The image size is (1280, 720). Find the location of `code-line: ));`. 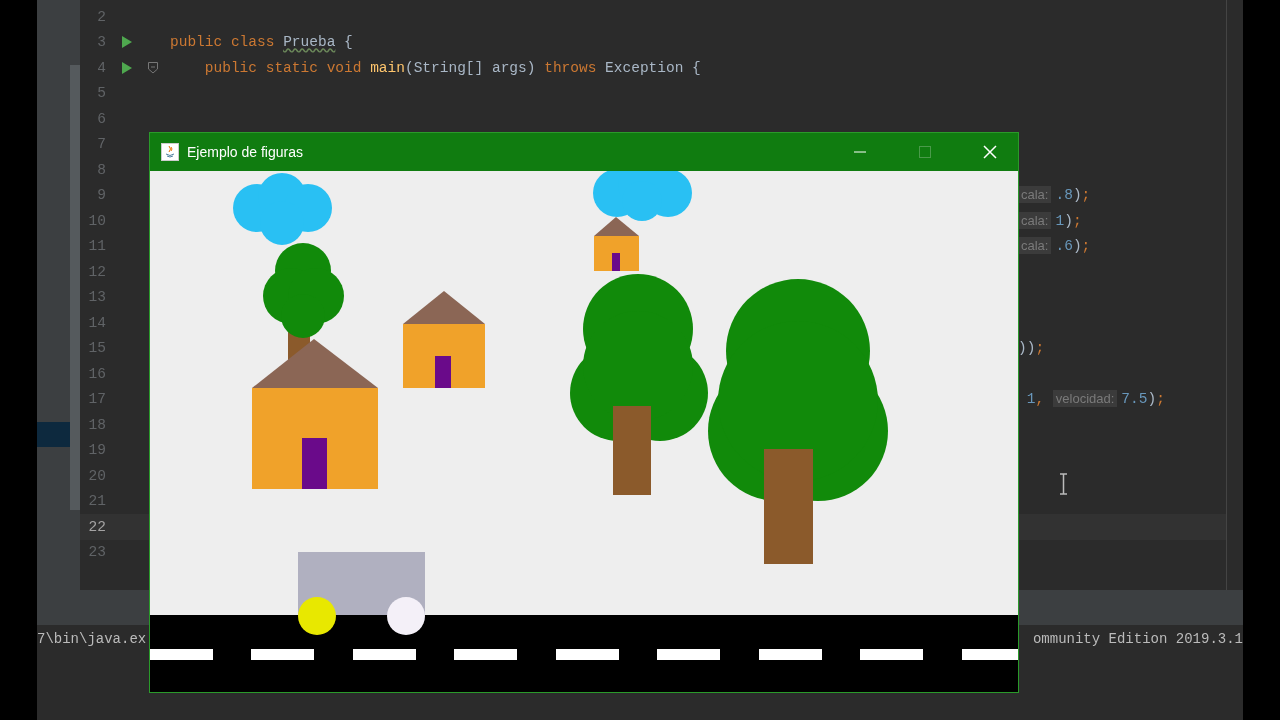

code-line: )); is located at coordinates (1031, 348).